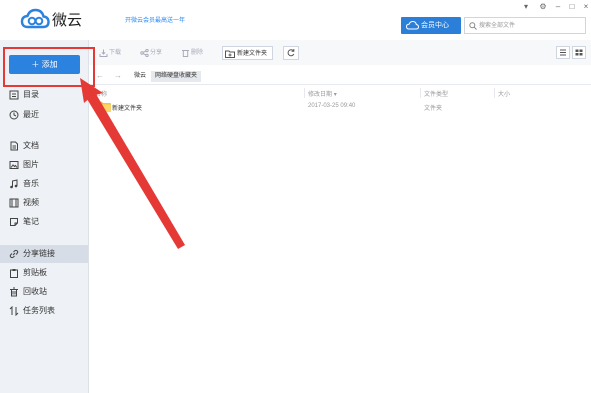 Image resolution: width=591 pixels, height=393 pixels. I want to click on annotation-arrow, so click(132, 163).